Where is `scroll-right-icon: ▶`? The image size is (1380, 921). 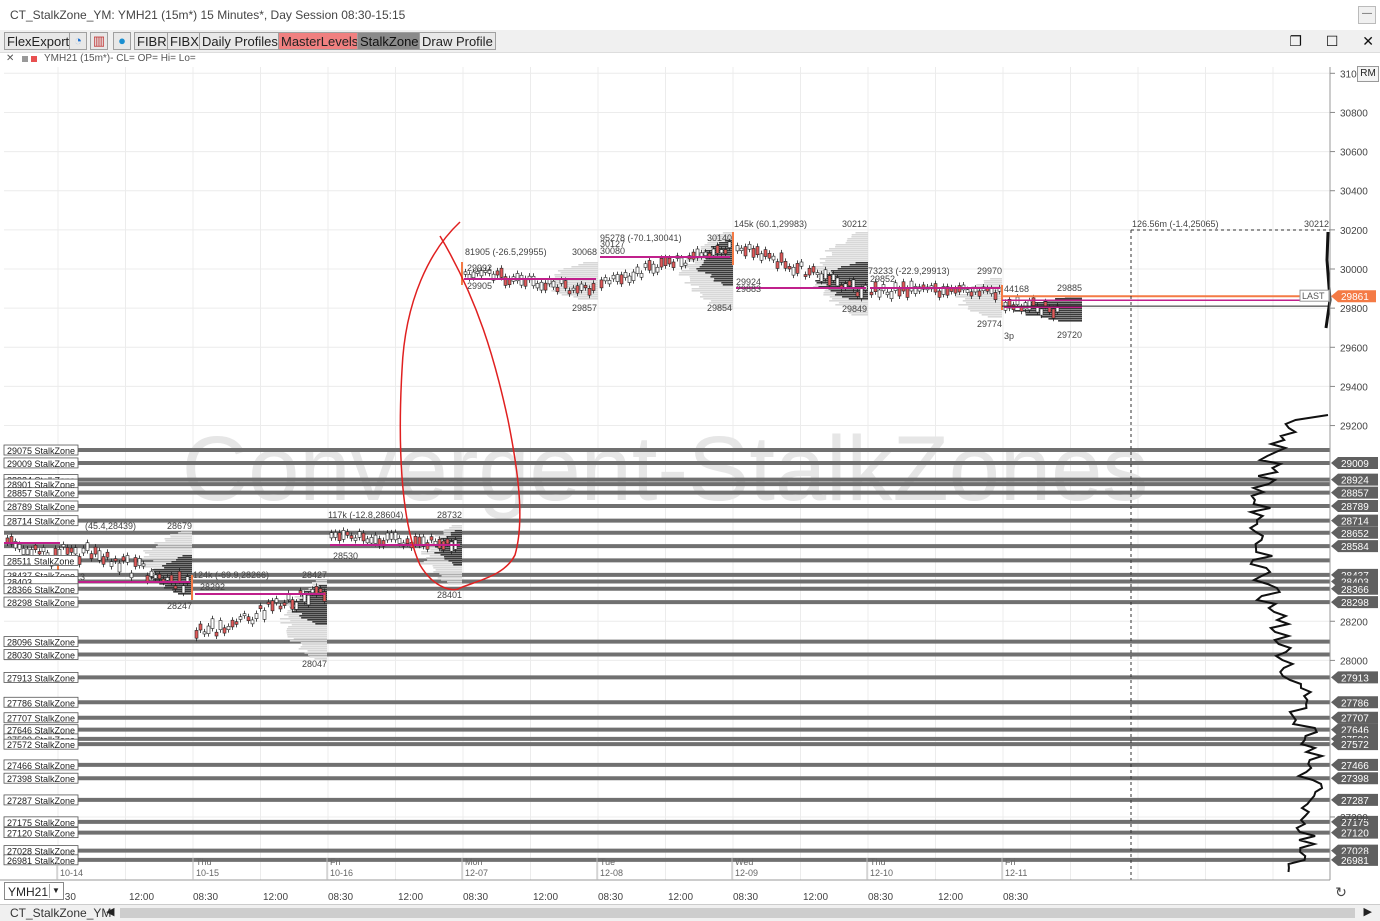
scroll-right-icon: ▶ is located at coordinates (1368, 911).